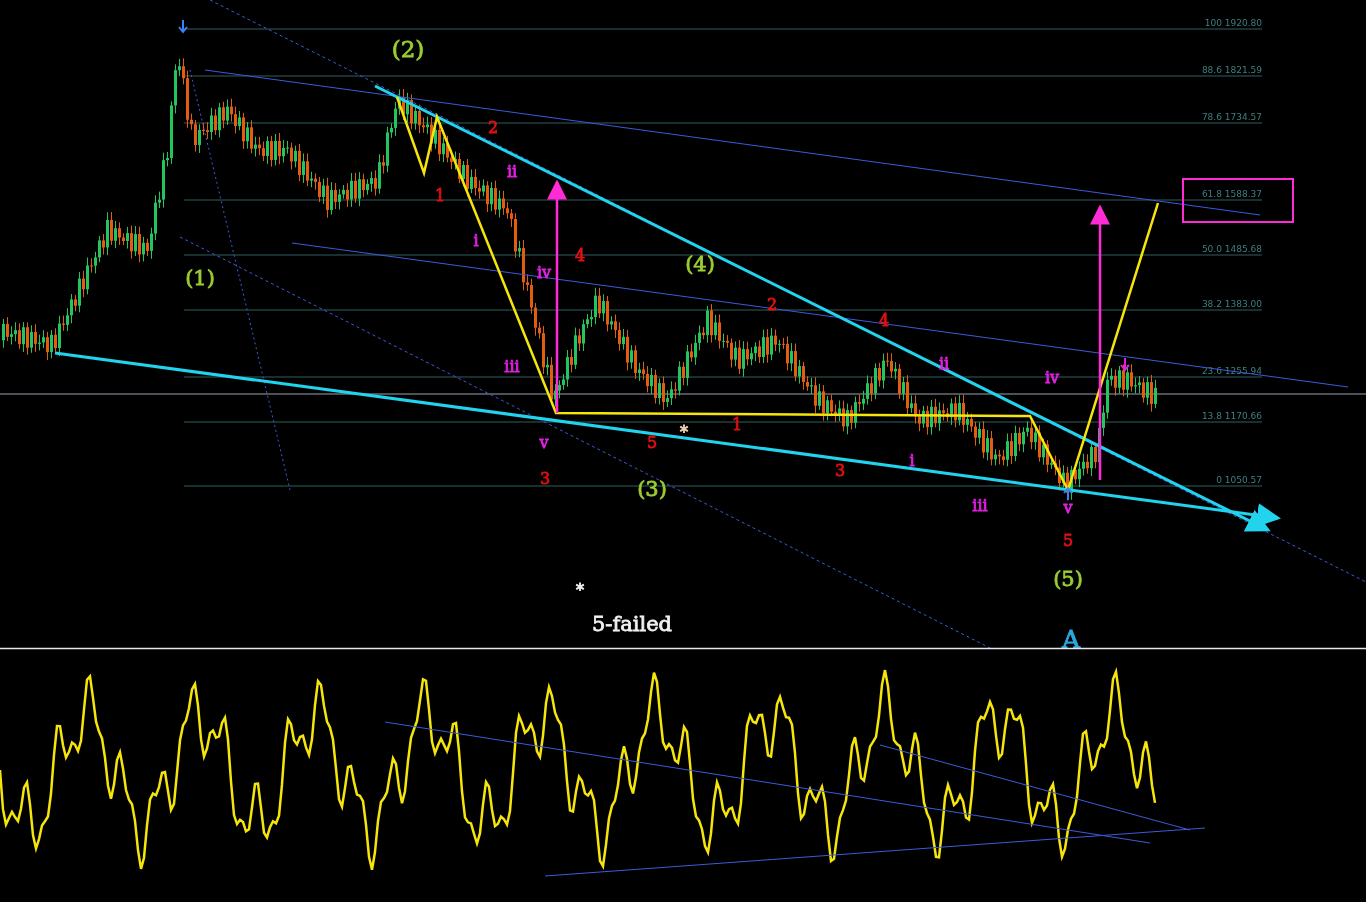 The height and width of the screenshot is (902, 1366). Describe the element at coordinates (408, 49) in the screenshot. I see `wave-label: (2)` at that location.